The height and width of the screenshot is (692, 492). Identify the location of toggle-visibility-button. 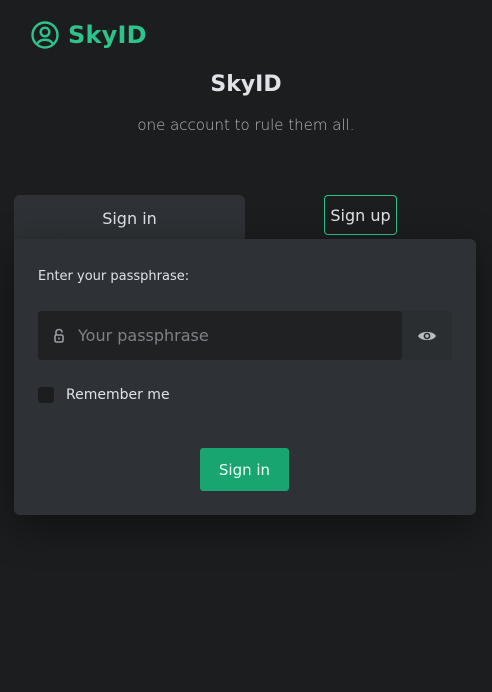
(427, 335).